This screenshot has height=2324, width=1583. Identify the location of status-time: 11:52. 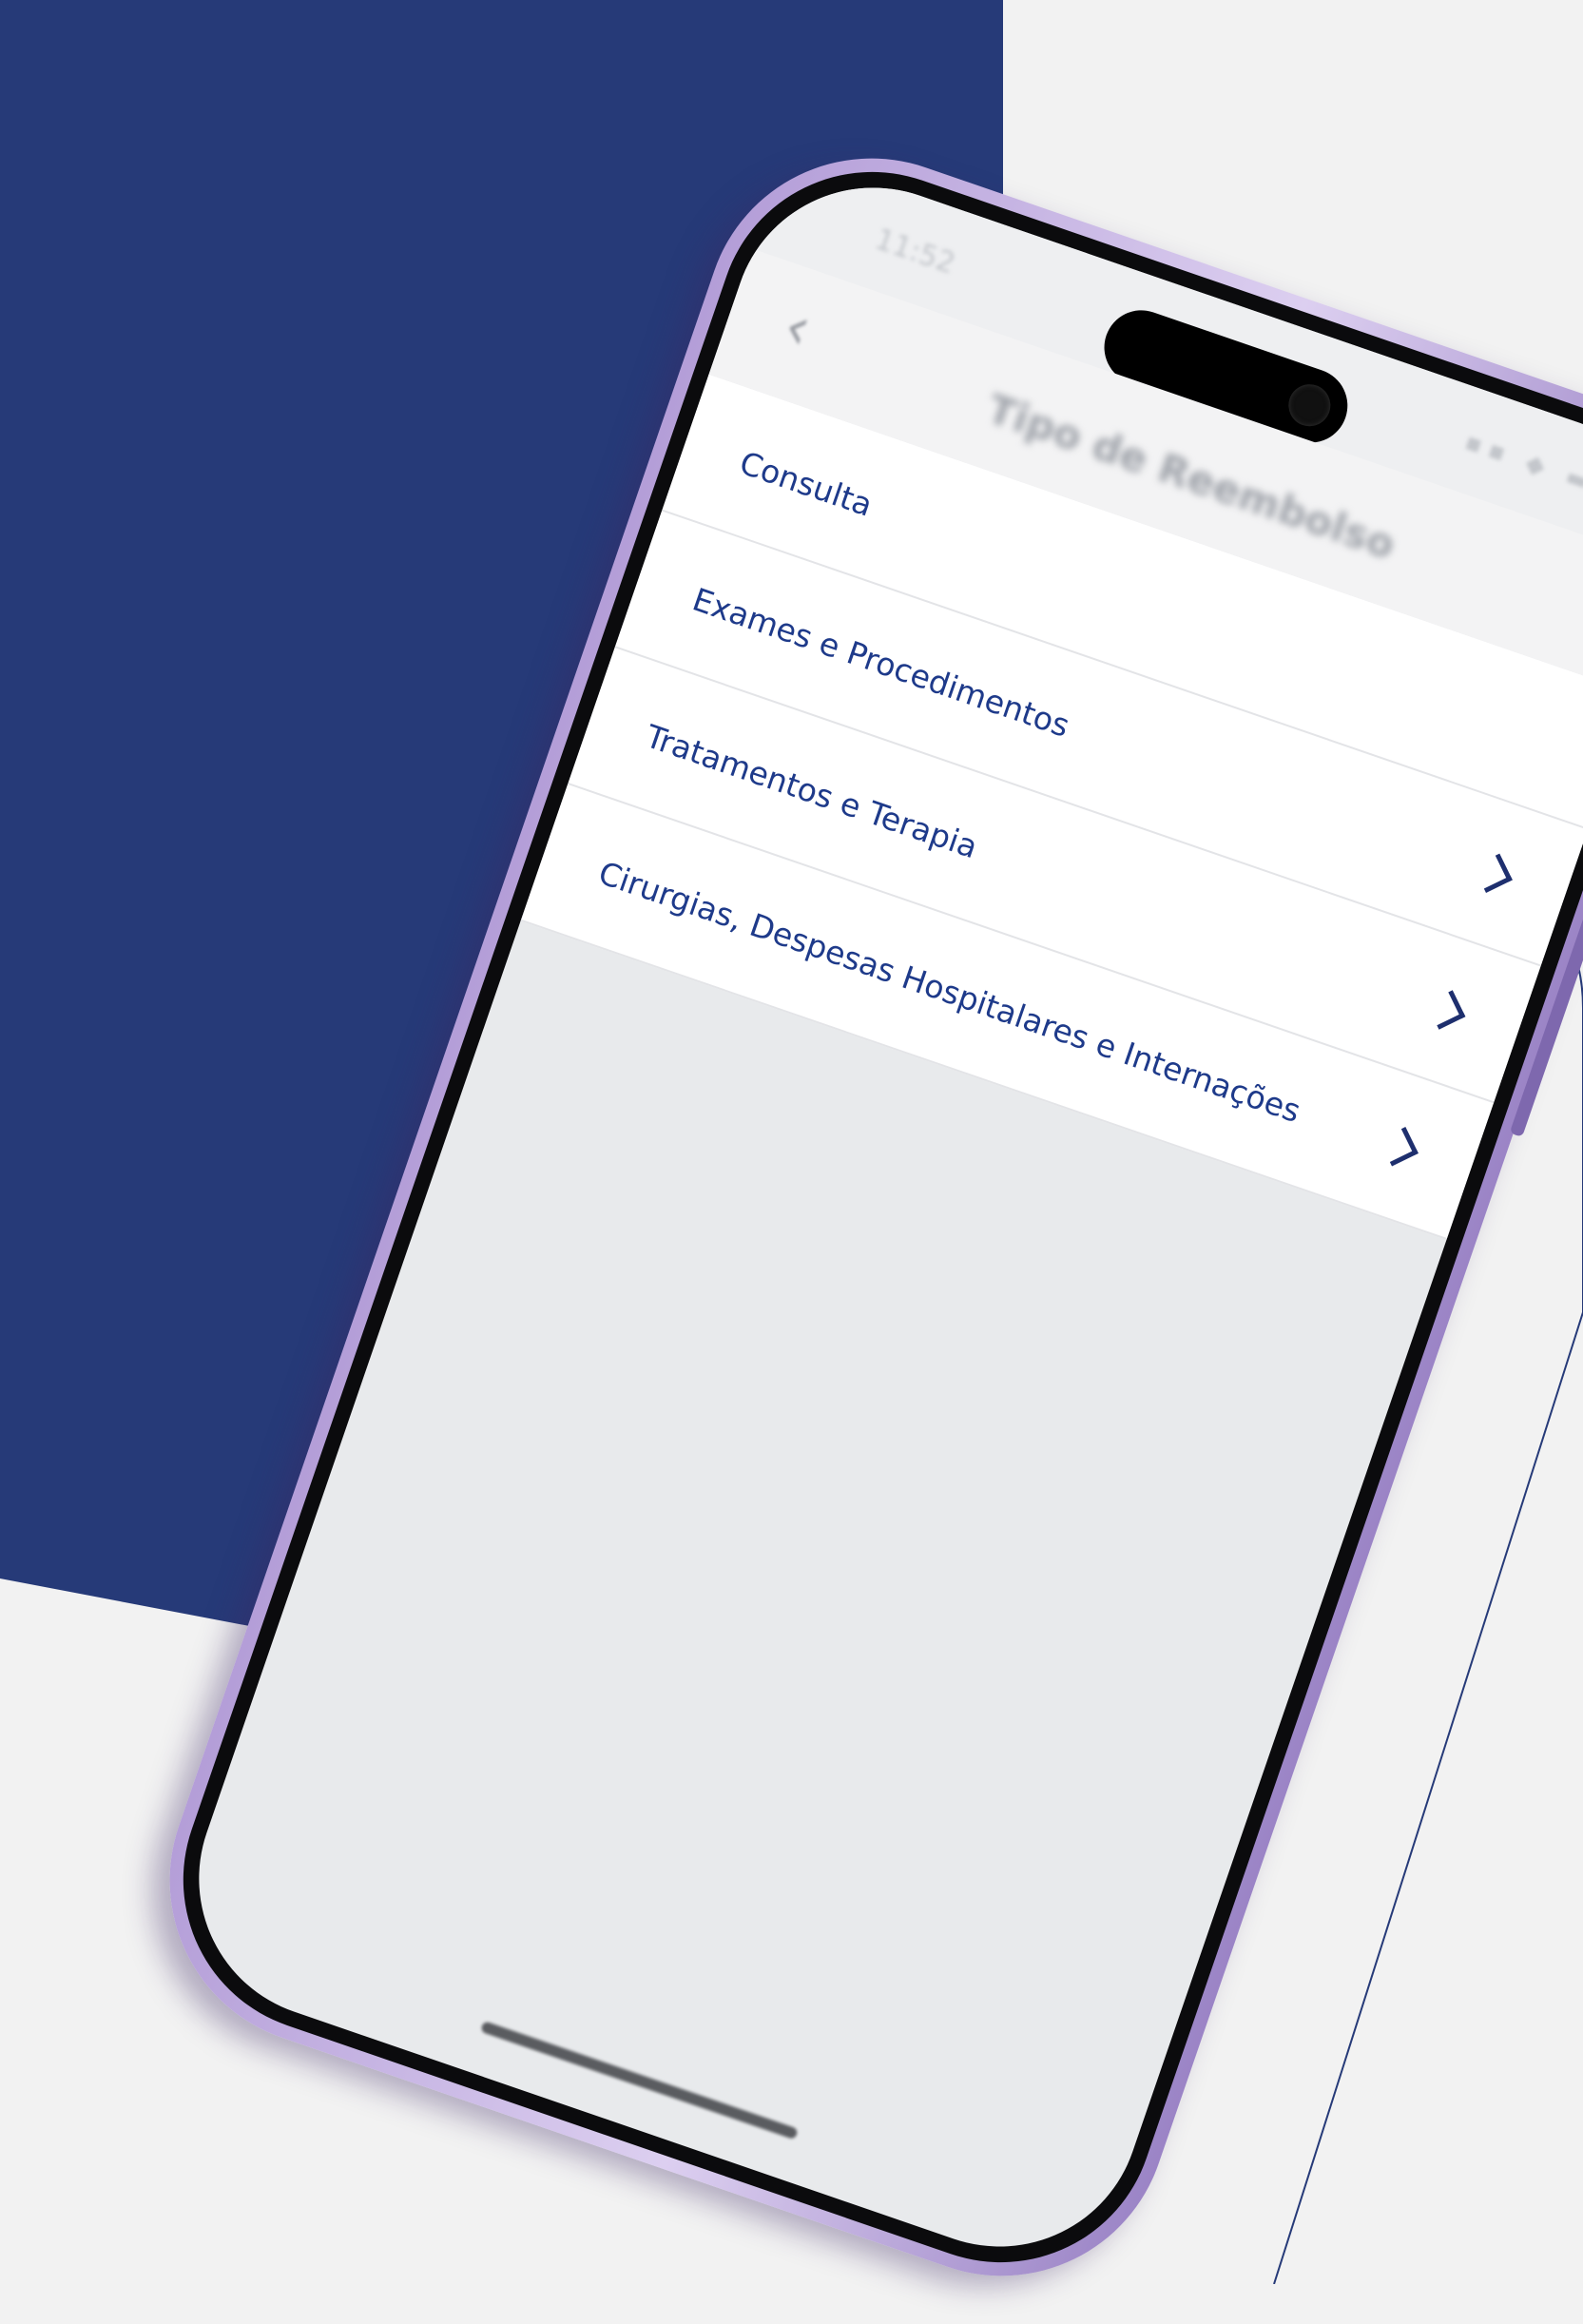
(915, 252).